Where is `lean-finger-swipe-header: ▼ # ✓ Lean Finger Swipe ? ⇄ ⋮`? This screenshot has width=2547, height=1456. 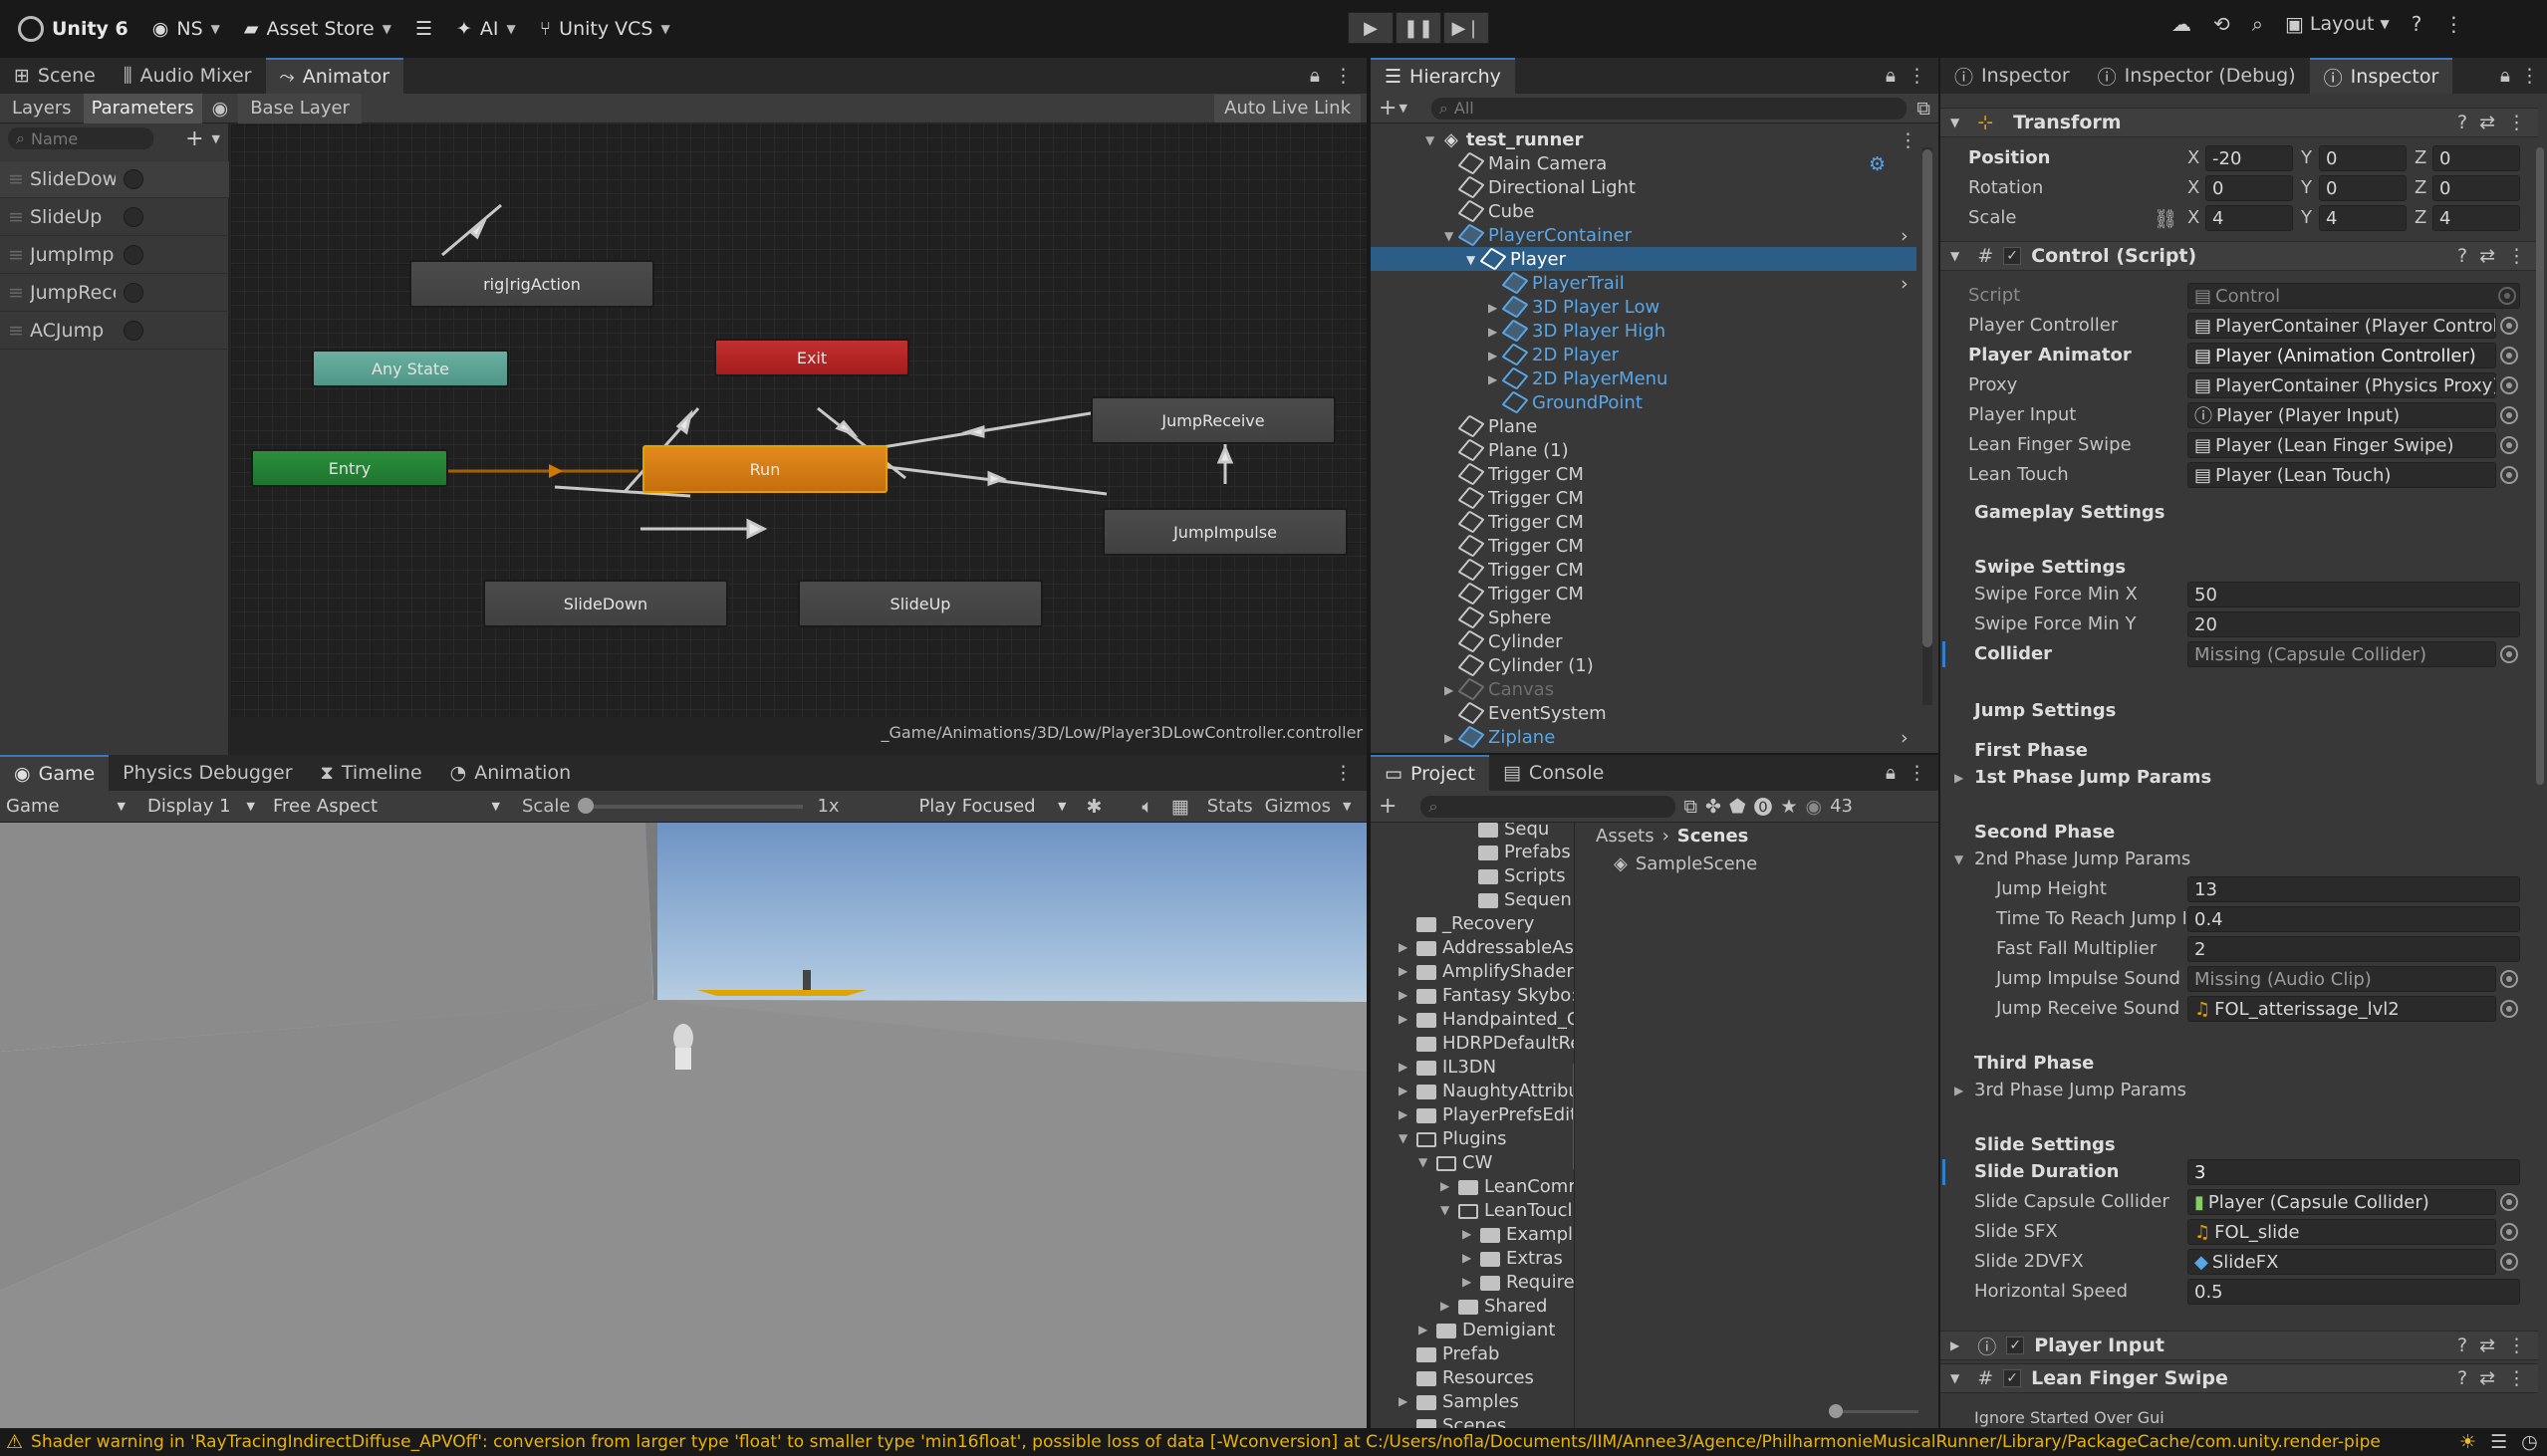
lean-finger-swipe-header: ▼ # ✓ Lean Finger Swipe ? ⇄ ⋮ is located at coordinates (2239, 1378).